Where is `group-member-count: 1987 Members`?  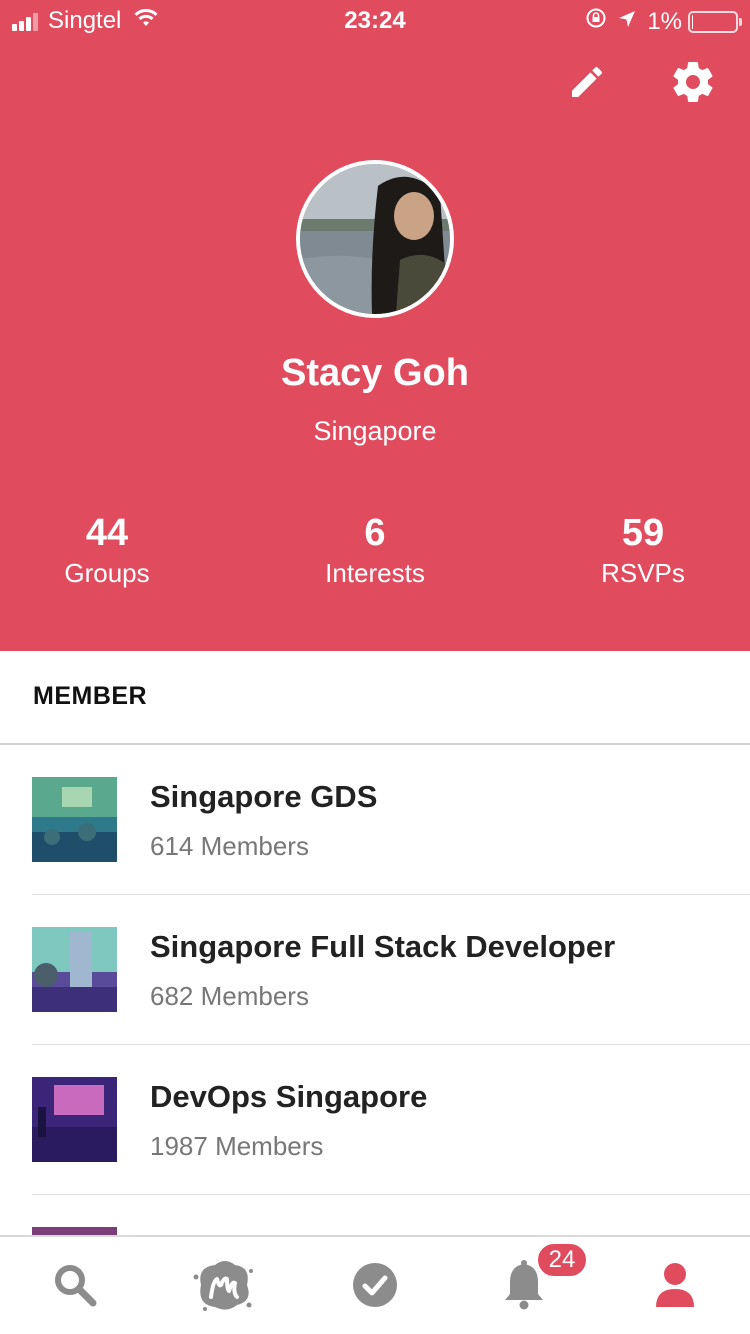
group-member-count: 1987 Members is located at coordinates (237, 1146).